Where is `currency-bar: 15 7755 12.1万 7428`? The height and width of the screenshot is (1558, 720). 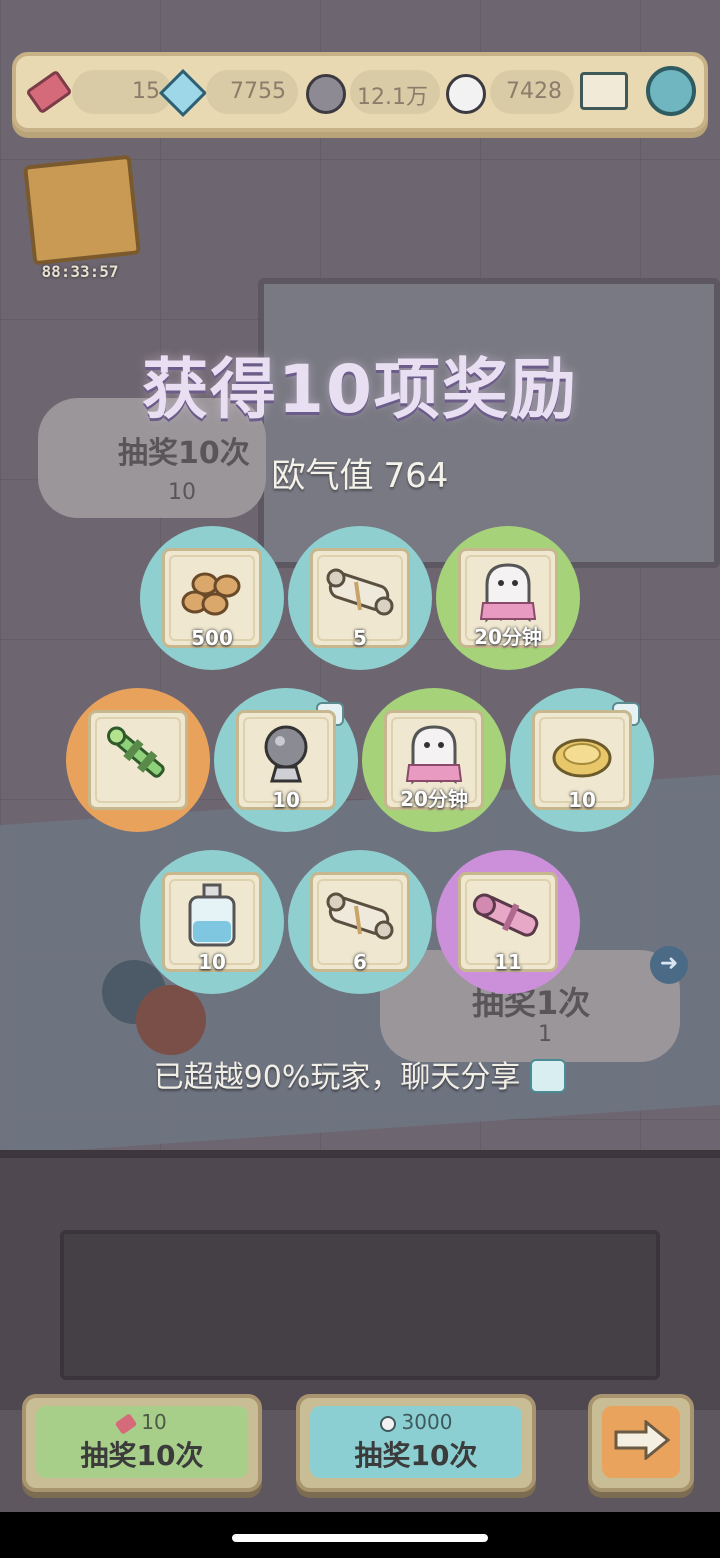
currency-bar: 15 7755 12.1万 7428 is located at coordinates (360, 92).